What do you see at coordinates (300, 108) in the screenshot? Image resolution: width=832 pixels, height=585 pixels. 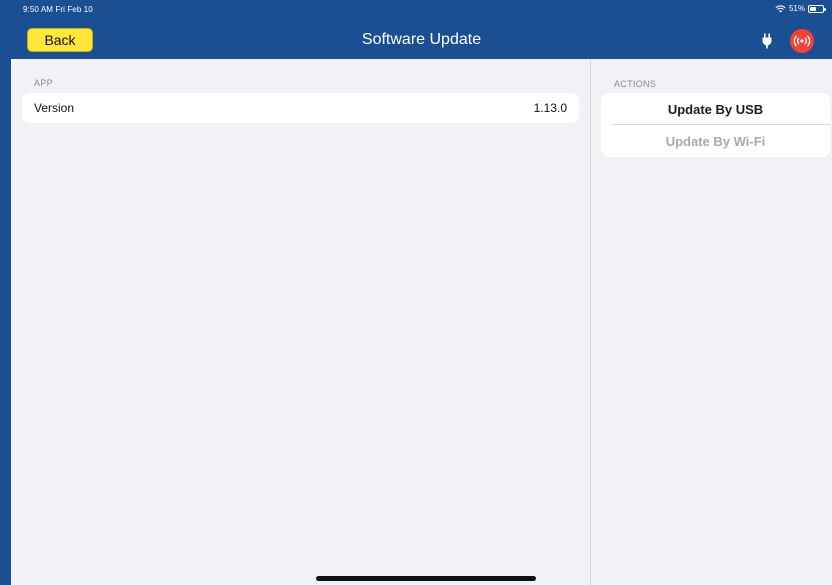 I see `version-row: Version 1.13.0` at bounding box center [300, 108].